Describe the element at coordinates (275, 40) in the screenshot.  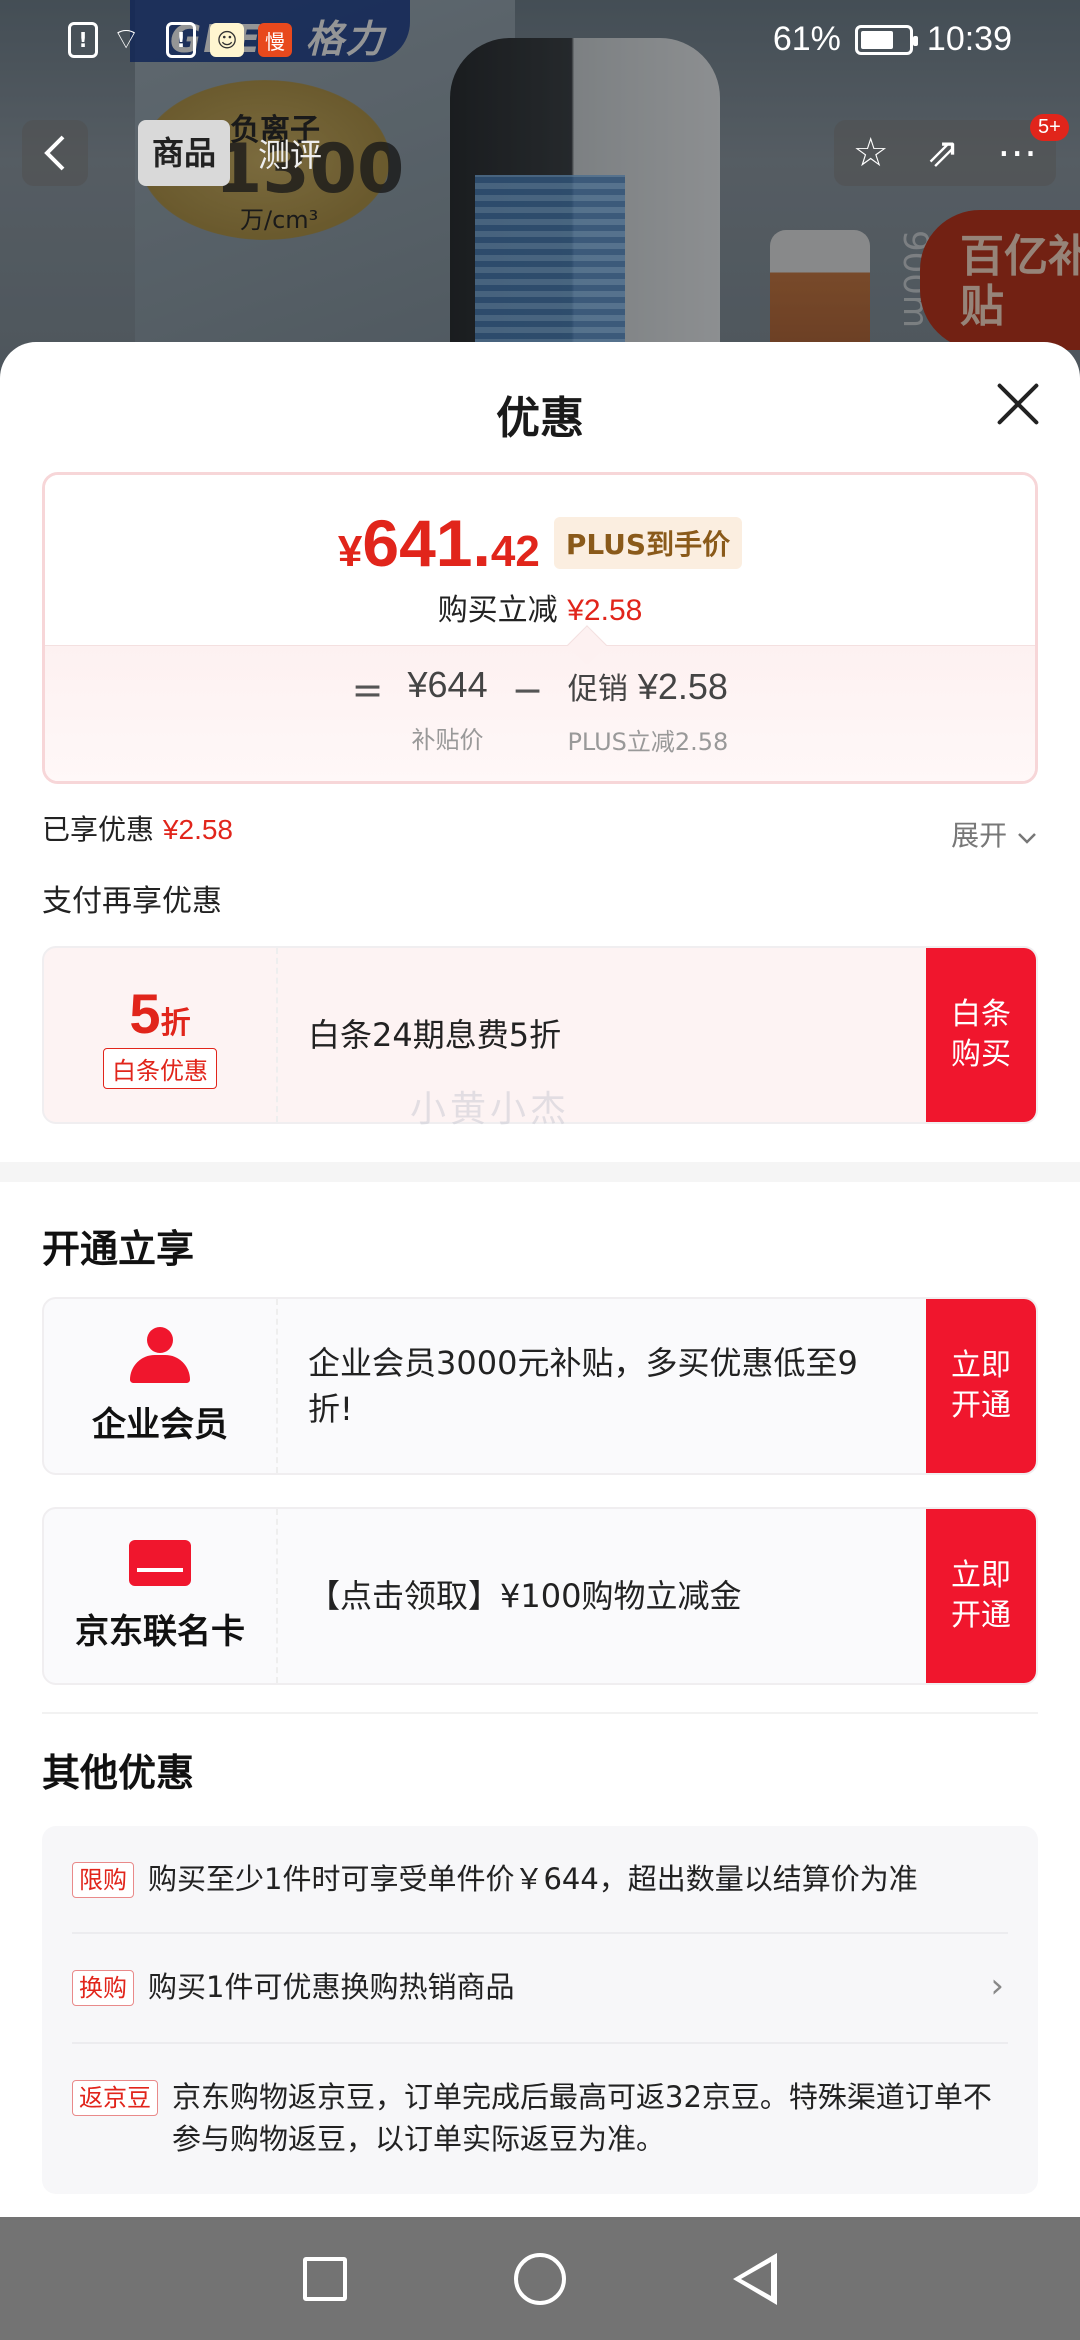
I see `app-slow-icon: 慢` at that location.